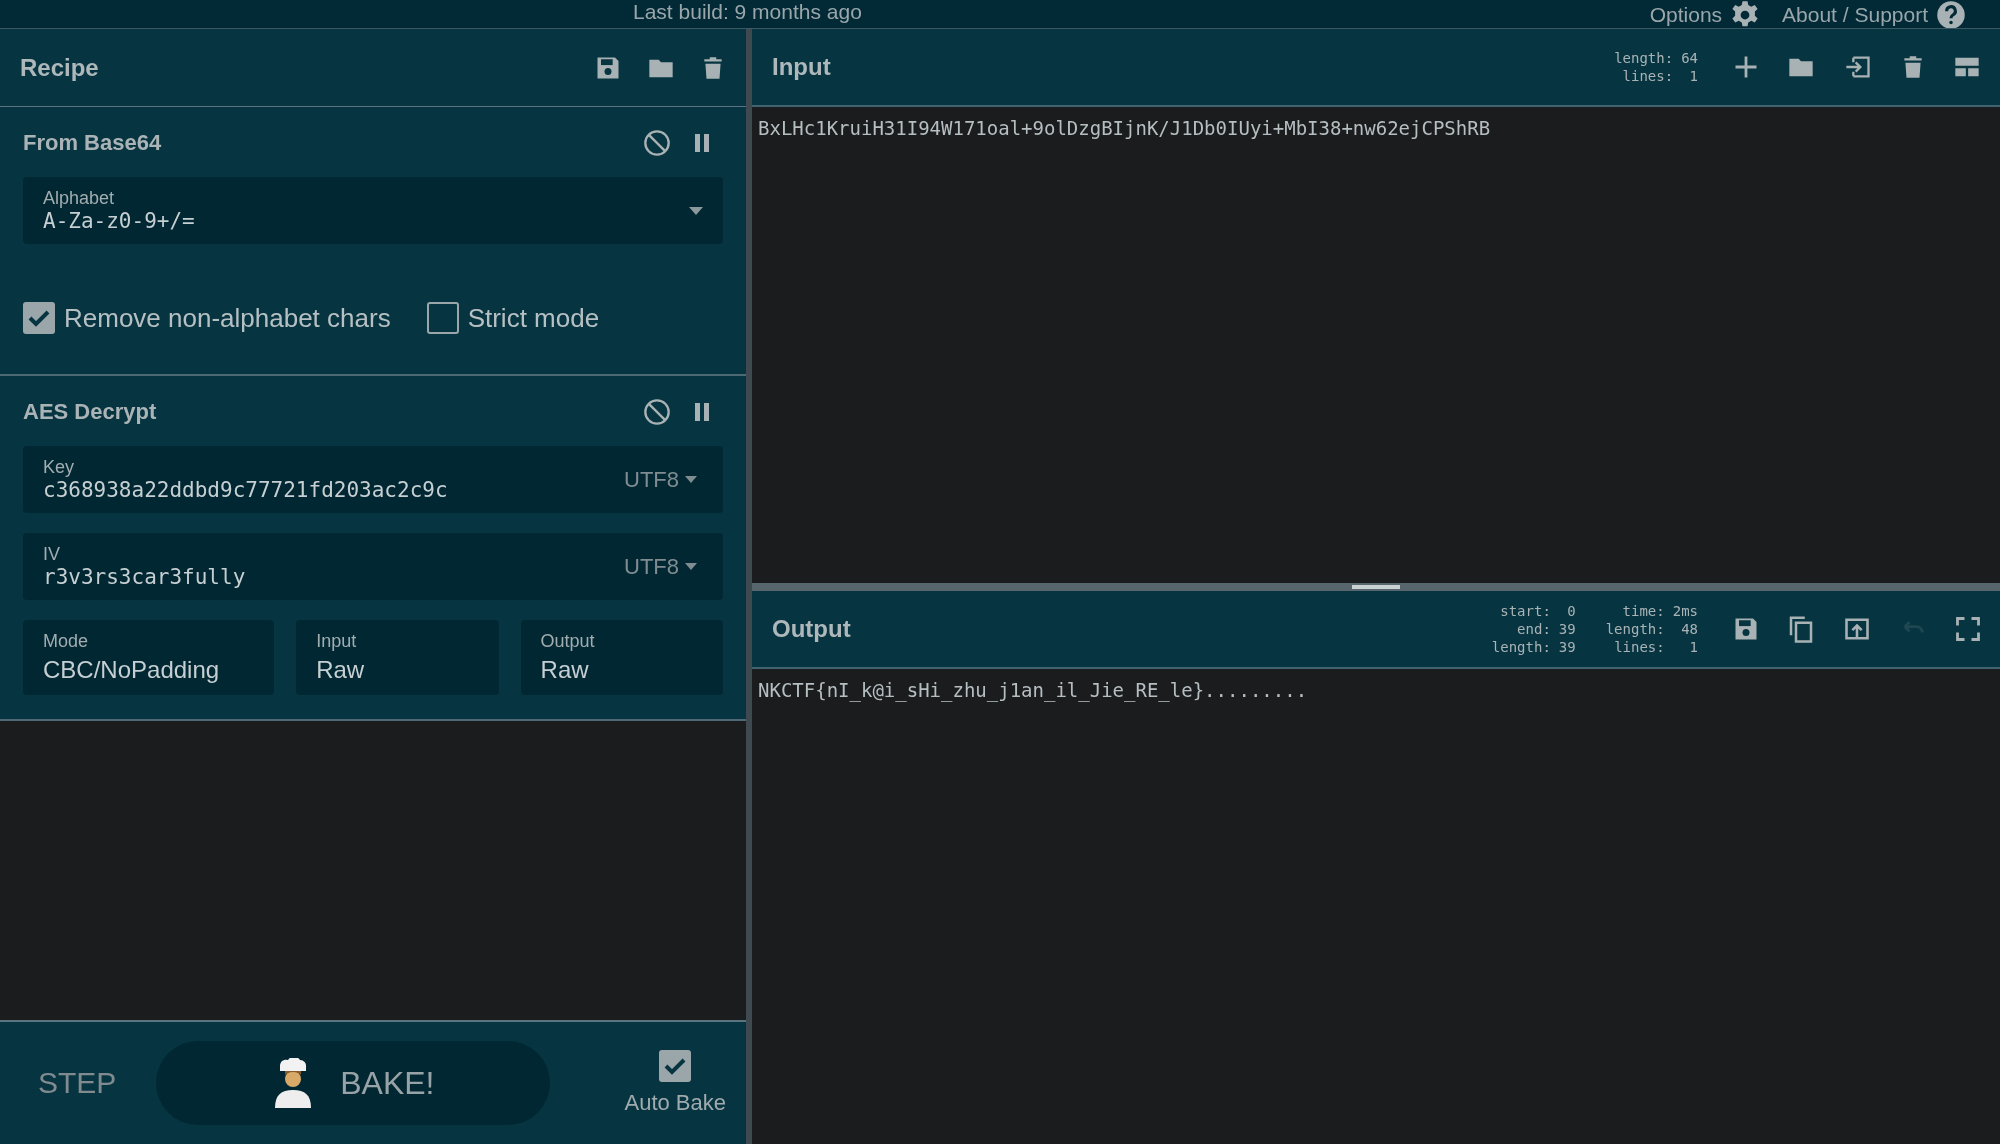  I want to click on maximise-icon, so click(1968, 628).